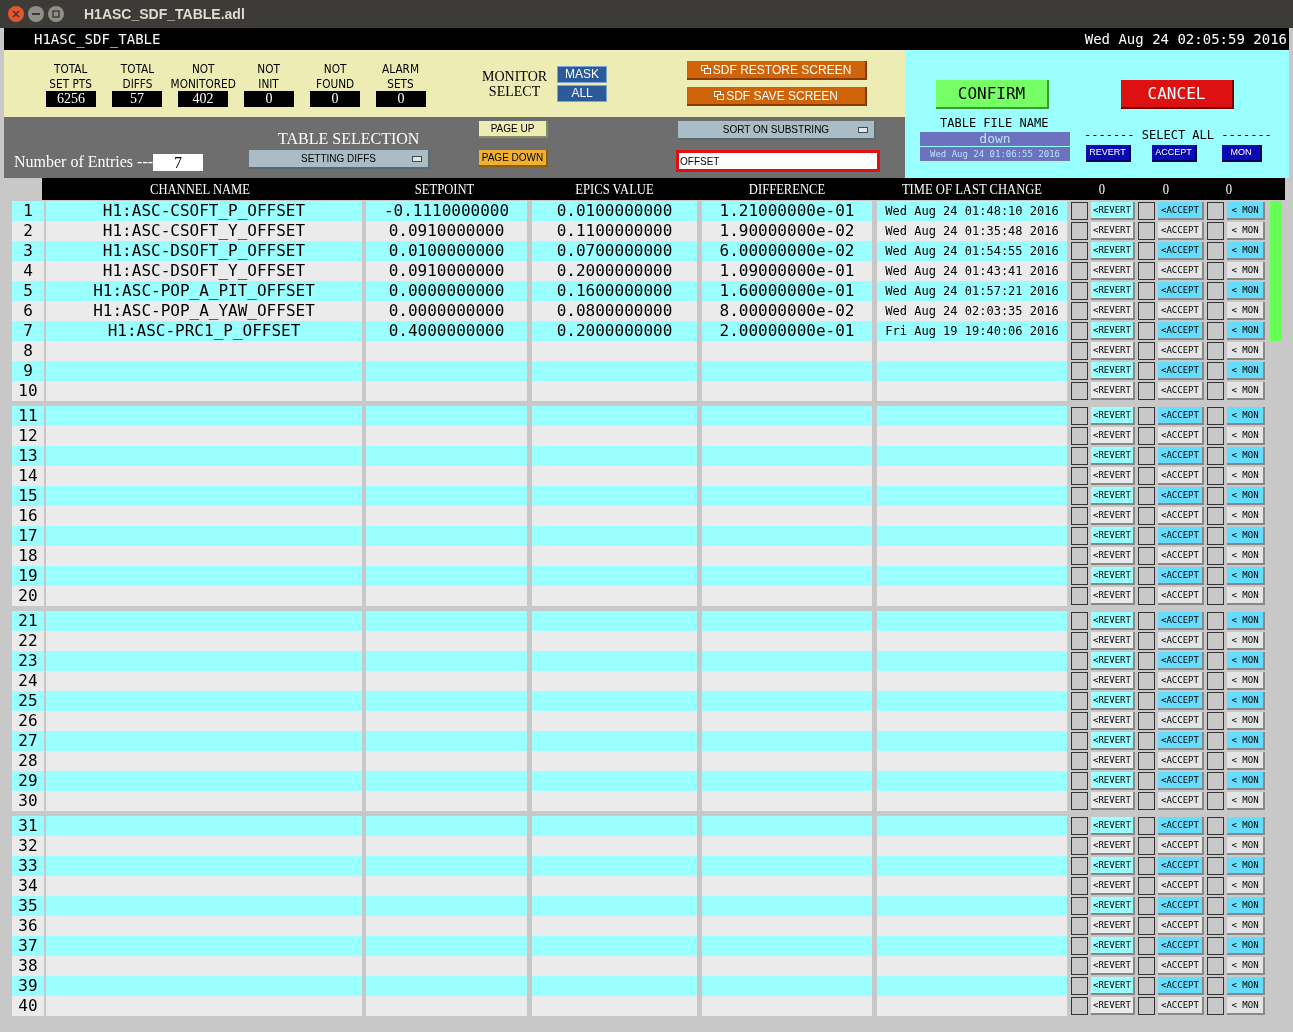  I want to click on close-button, so click(16, 14).